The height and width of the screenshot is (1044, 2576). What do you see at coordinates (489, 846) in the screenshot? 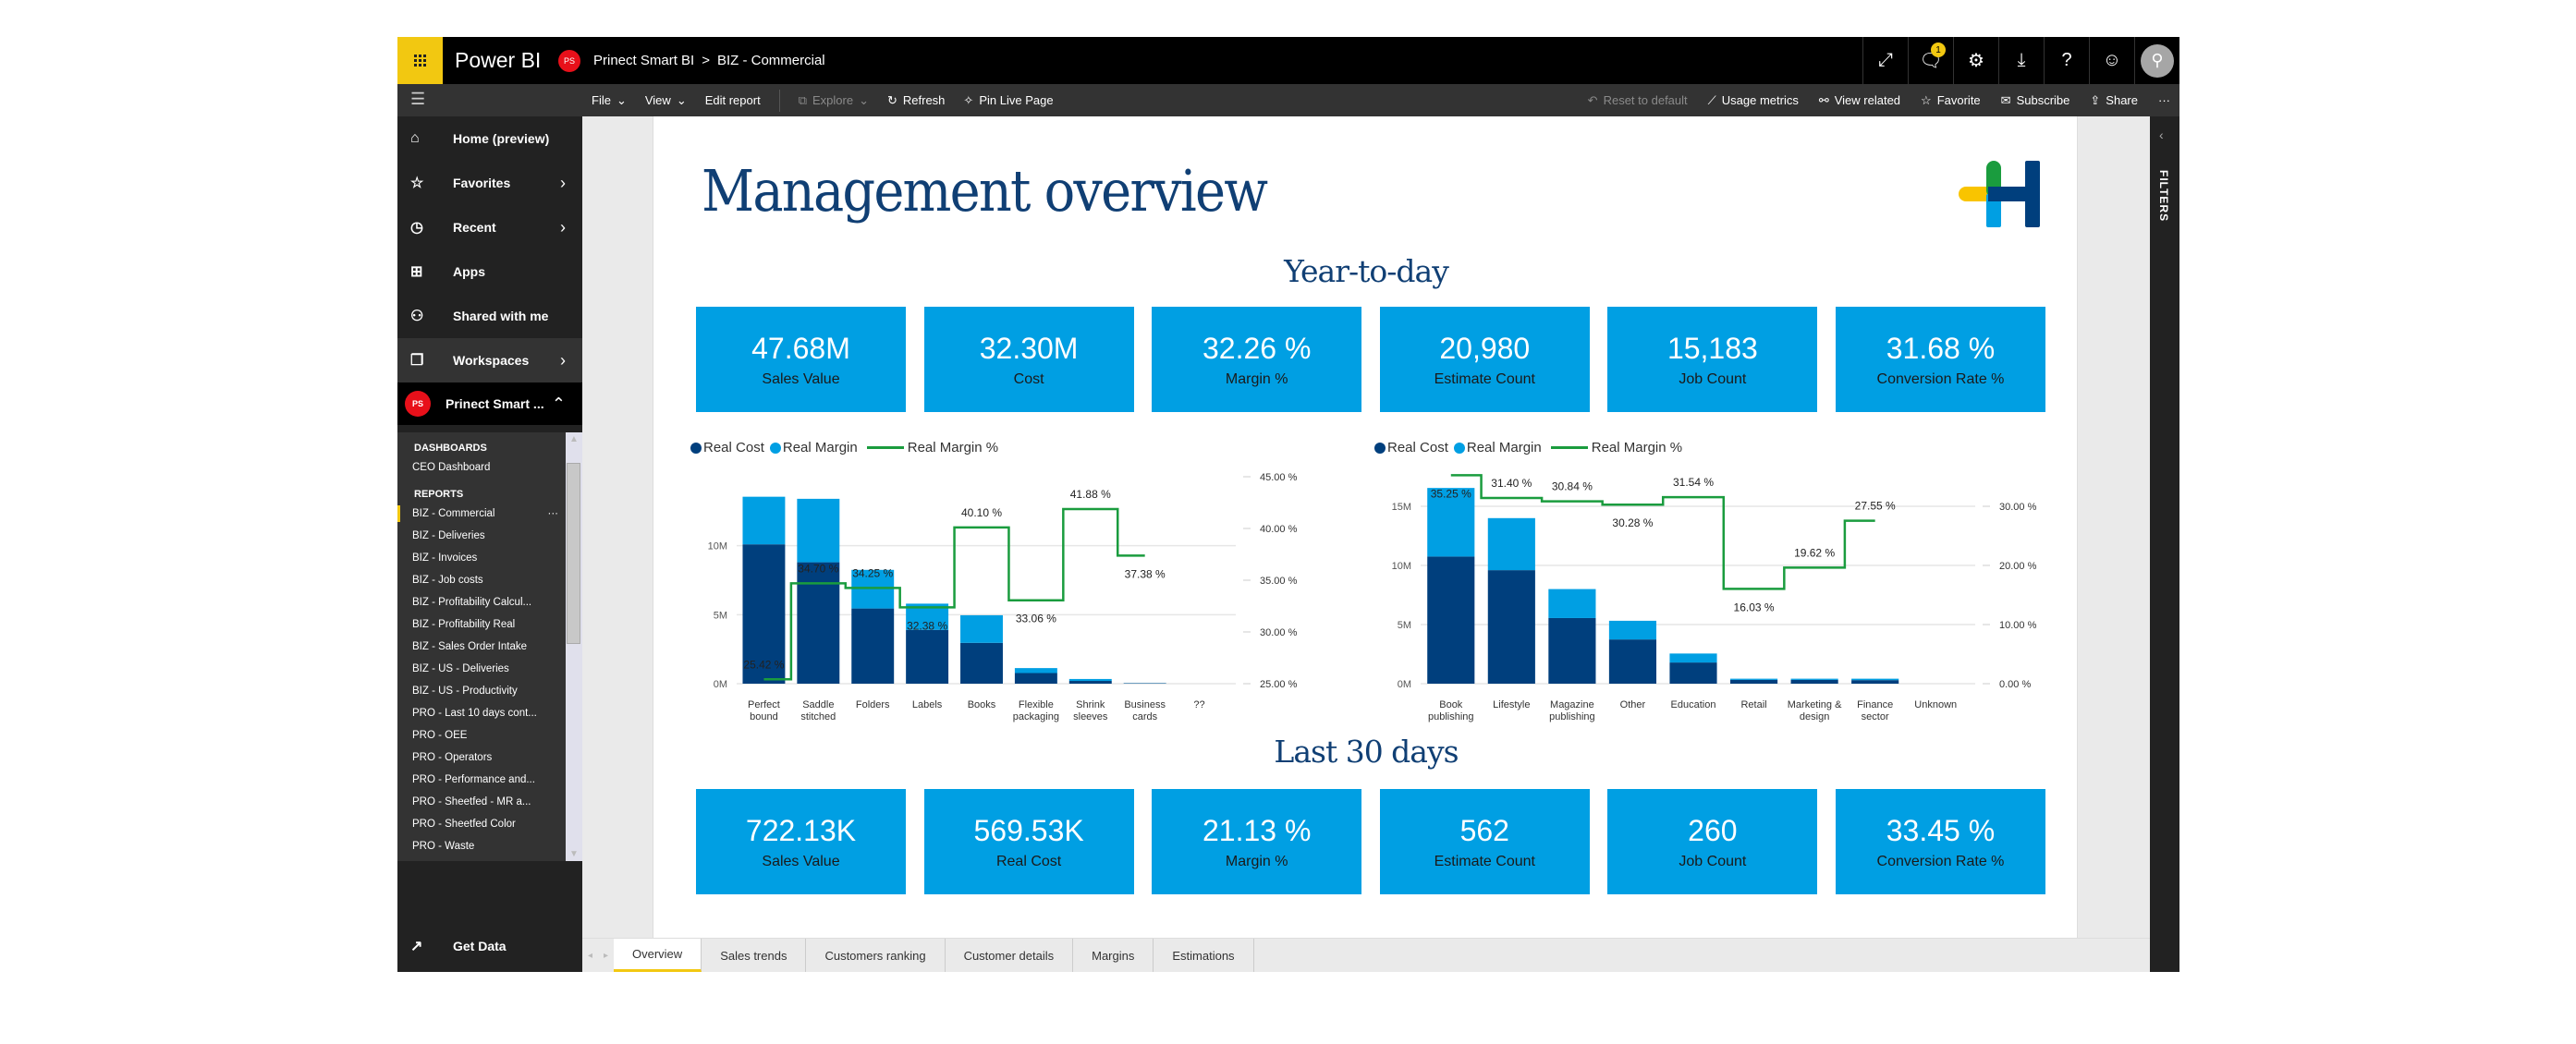
I see `sidebar-report-item: PRO - Waste` at bounding box center [489, 846].